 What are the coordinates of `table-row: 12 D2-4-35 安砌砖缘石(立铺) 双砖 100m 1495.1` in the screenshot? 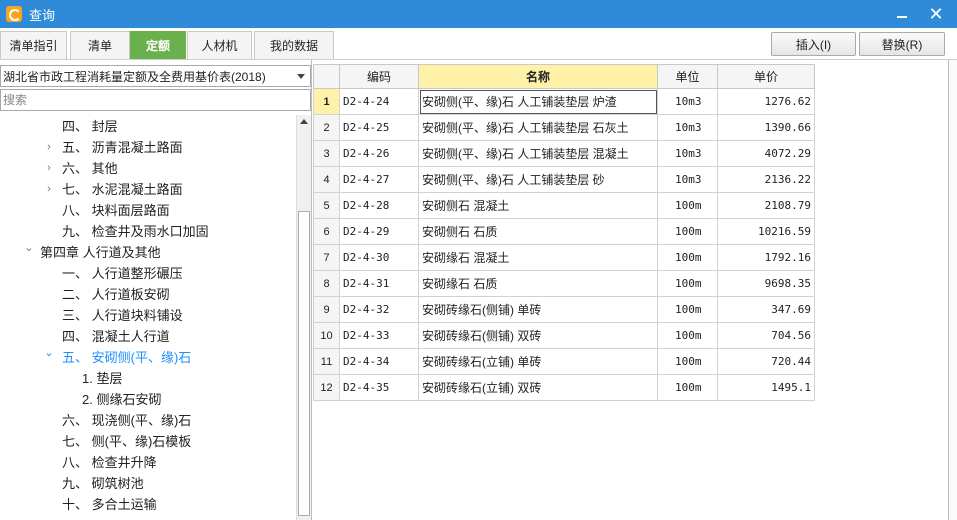 It's located at (564, 387).